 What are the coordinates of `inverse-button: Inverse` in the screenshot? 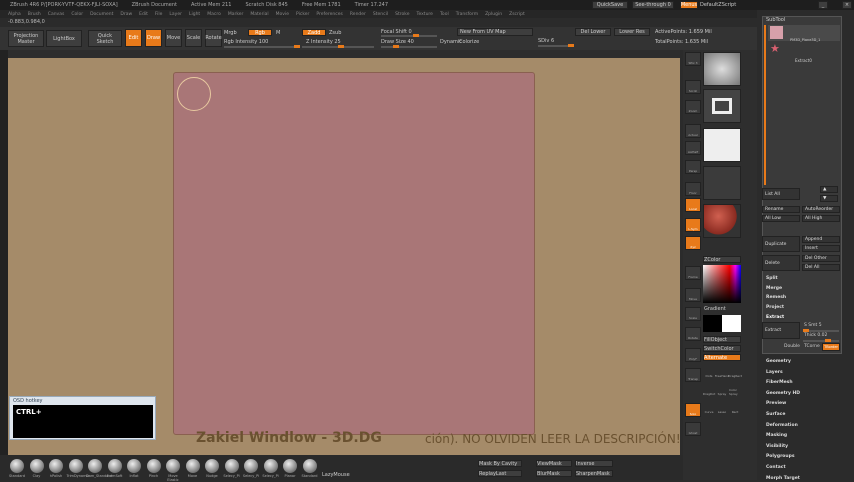 It's located at (594, 463).